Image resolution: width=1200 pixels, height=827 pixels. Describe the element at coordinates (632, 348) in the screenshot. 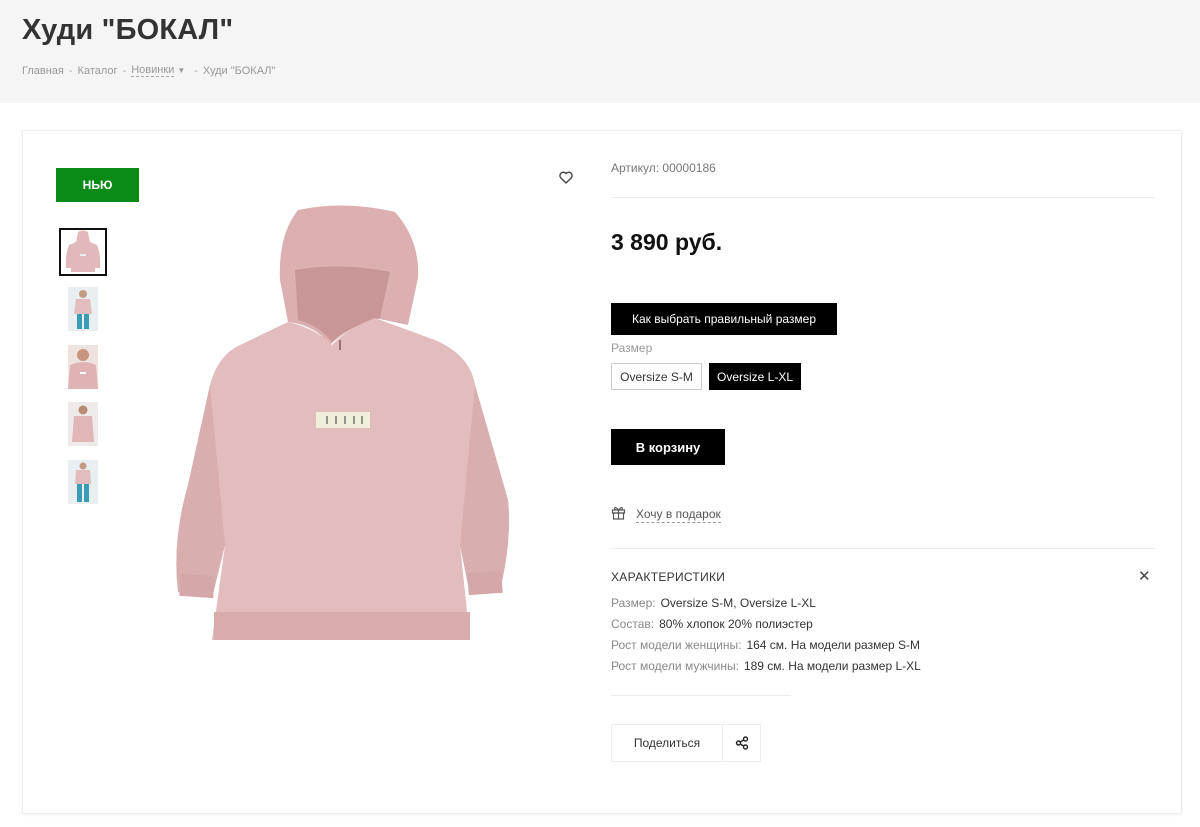

I see `size-label: Размер` at that location.